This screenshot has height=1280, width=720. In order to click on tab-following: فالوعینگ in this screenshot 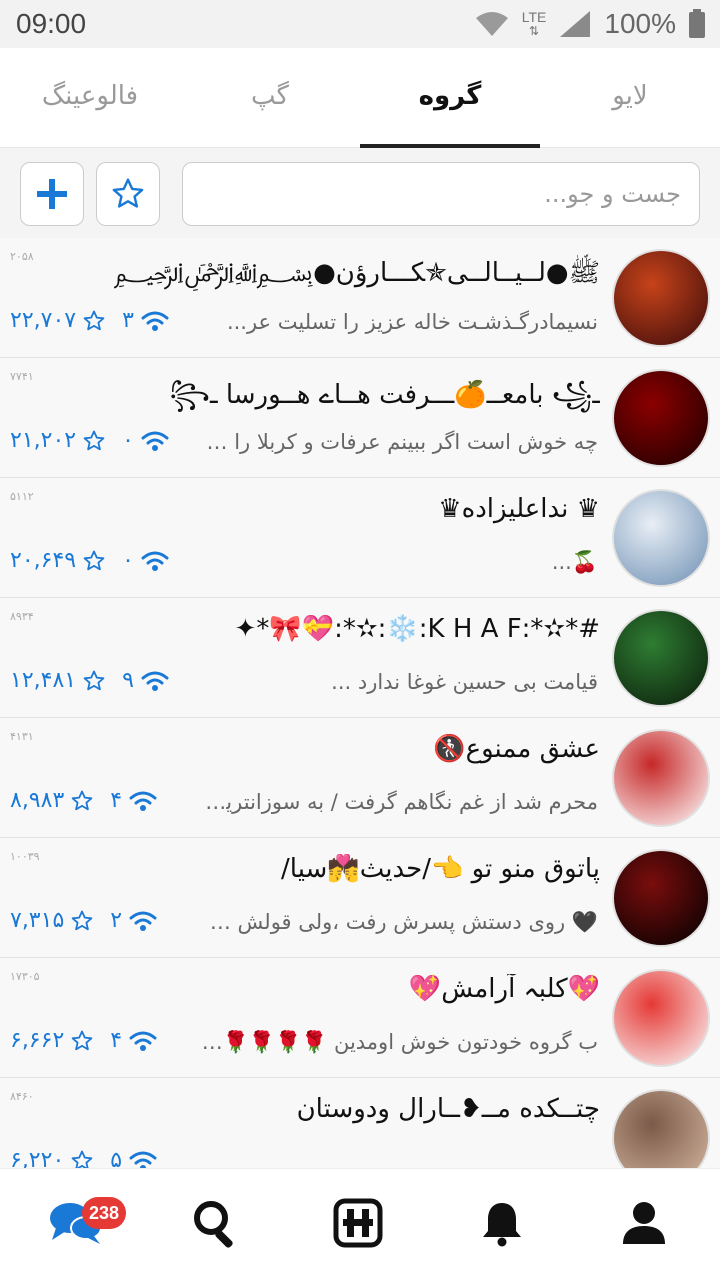, I will do `click(90, 98)`.